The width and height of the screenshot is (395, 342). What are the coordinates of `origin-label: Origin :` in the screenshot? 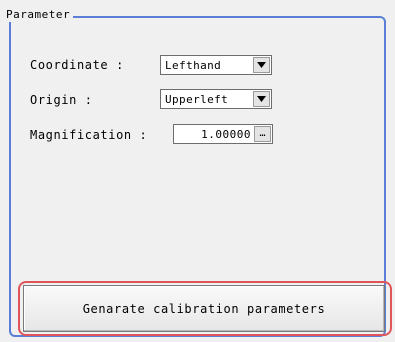 It's located at (61, 100).